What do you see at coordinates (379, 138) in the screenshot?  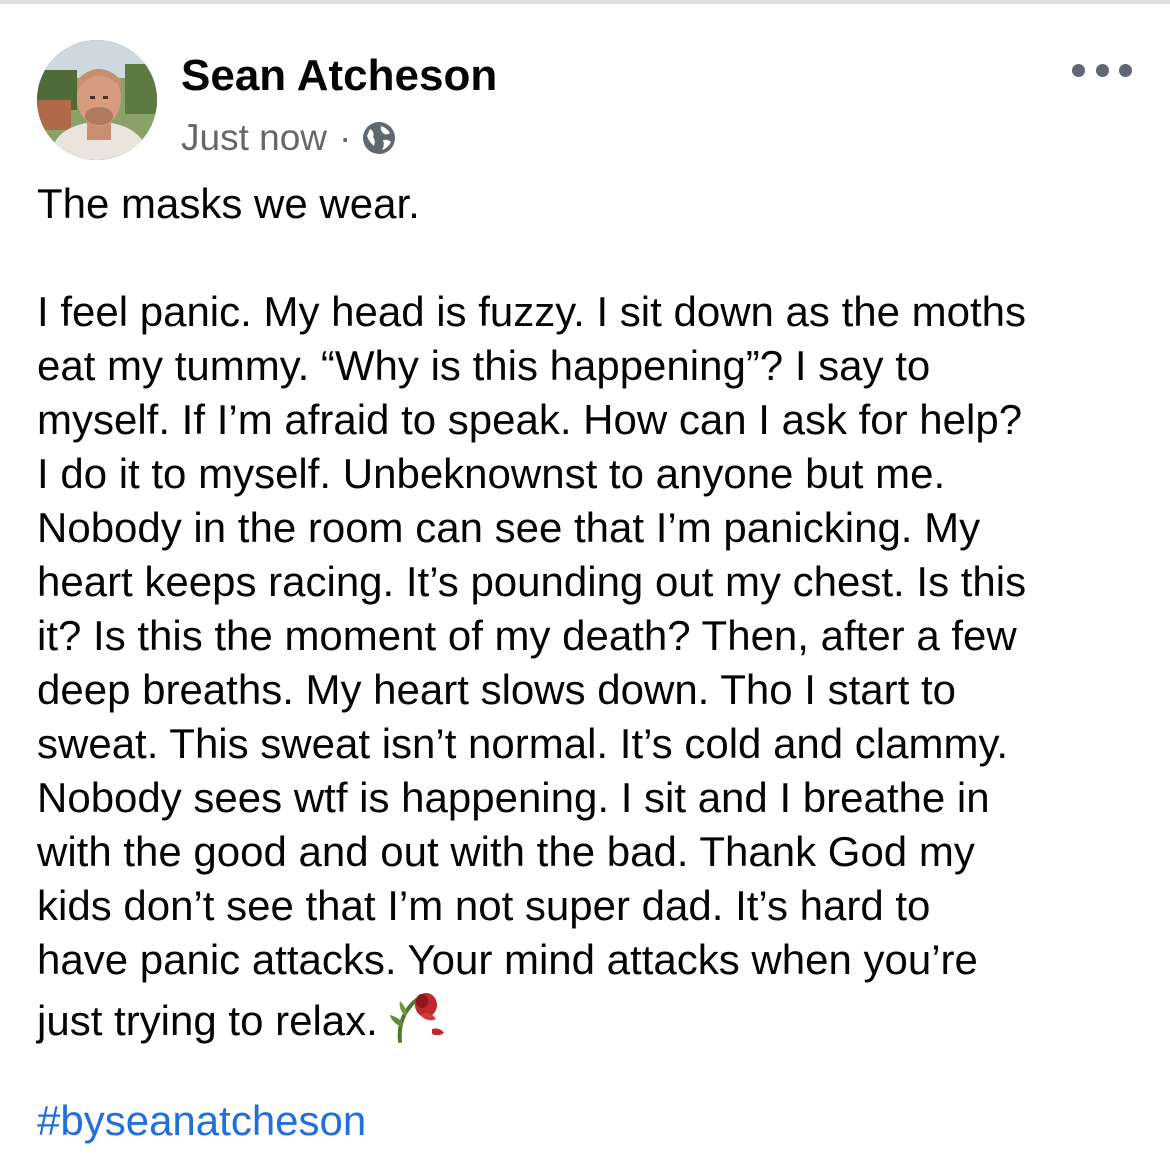 I see `globe-icon` at bounding box center [379, 138].